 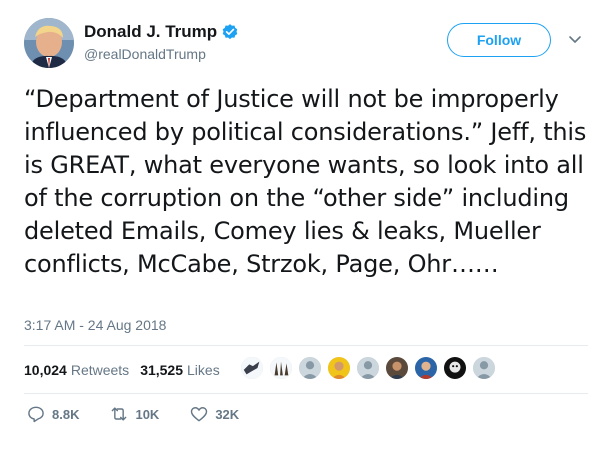 I want to click on reply-button: 8.8K, so click(x=52, y=414).